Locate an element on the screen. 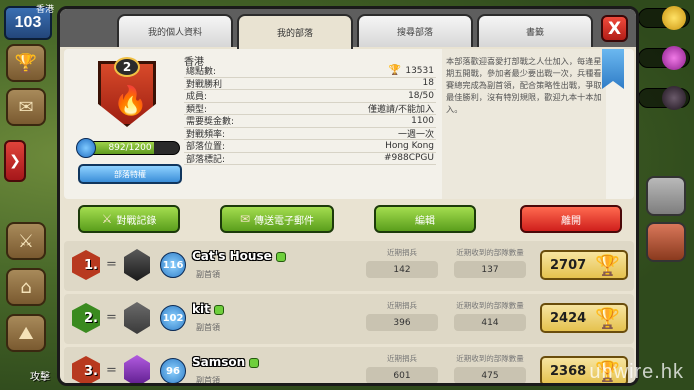 This screenshot has width=694, height=390. tab-my-profile: 我的個人資料 is located at coordinates (175, 30).